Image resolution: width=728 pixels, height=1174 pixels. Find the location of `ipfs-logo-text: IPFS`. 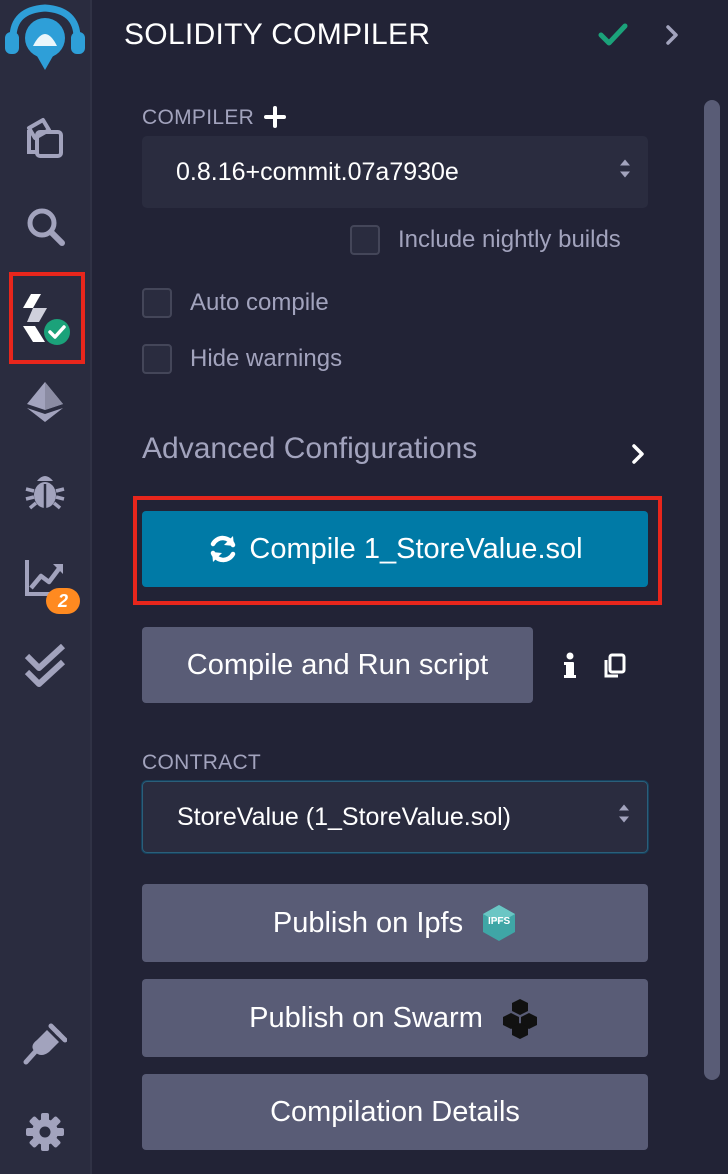

ipfs-logo-text: IPFS is located at coordinates (499, 921).